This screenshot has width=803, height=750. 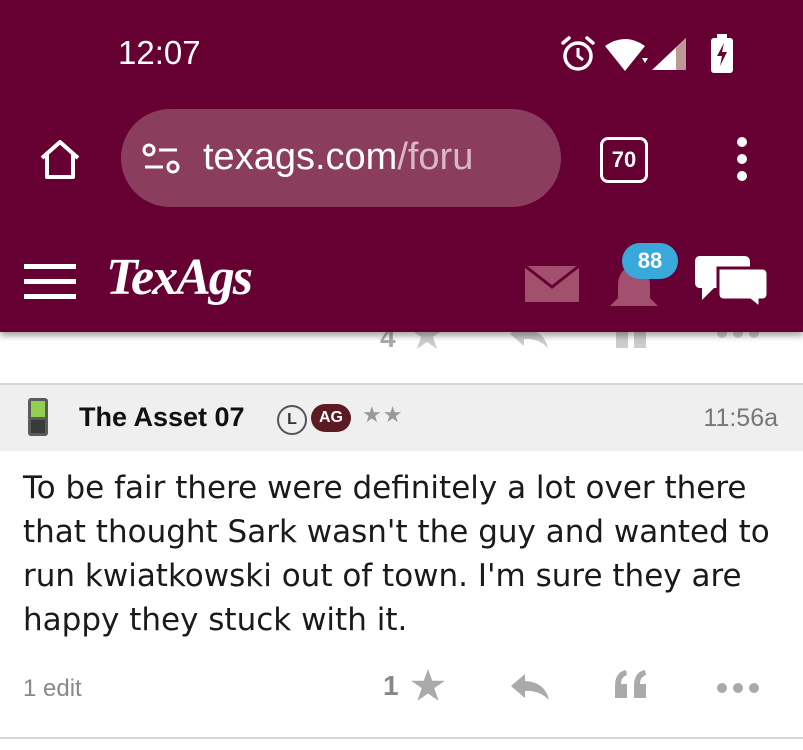 What do you see at coordinates (52, 689) in the screenshot?
I see `edit-count-link: 1 edit` at bounding box center [52, 689].